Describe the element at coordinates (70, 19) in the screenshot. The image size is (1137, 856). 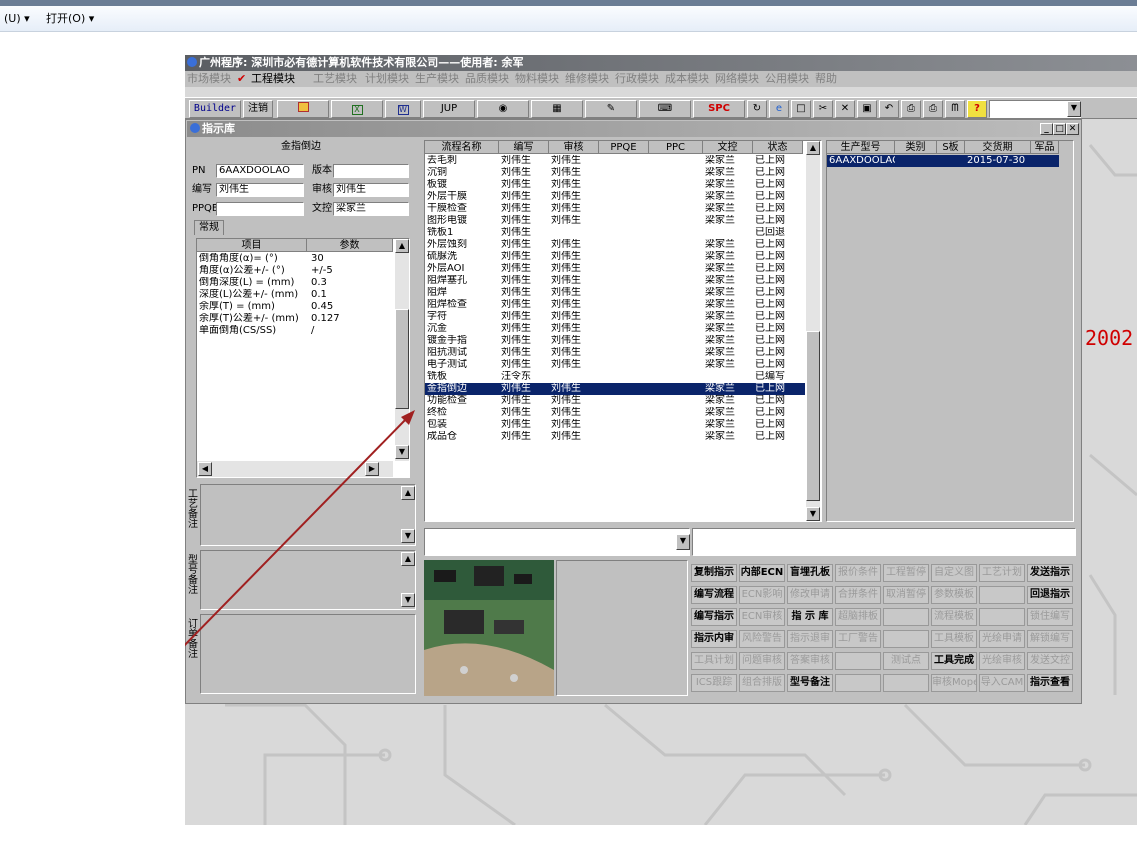
I see `explorer-open-menu: 打开(O) ▾` at that location.